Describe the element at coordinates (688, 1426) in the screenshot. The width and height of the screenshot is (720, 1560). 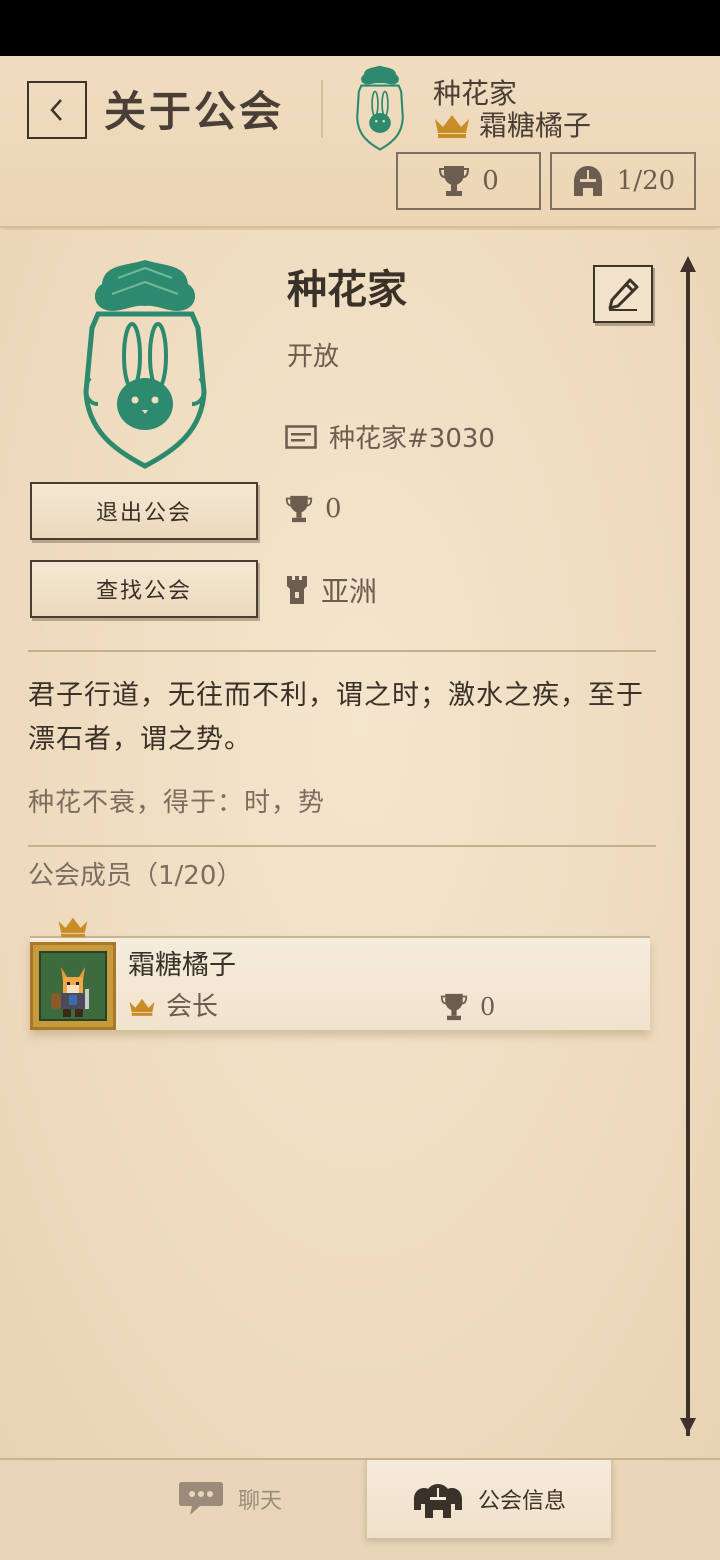
I see `scroll-arrow-down` at that location.